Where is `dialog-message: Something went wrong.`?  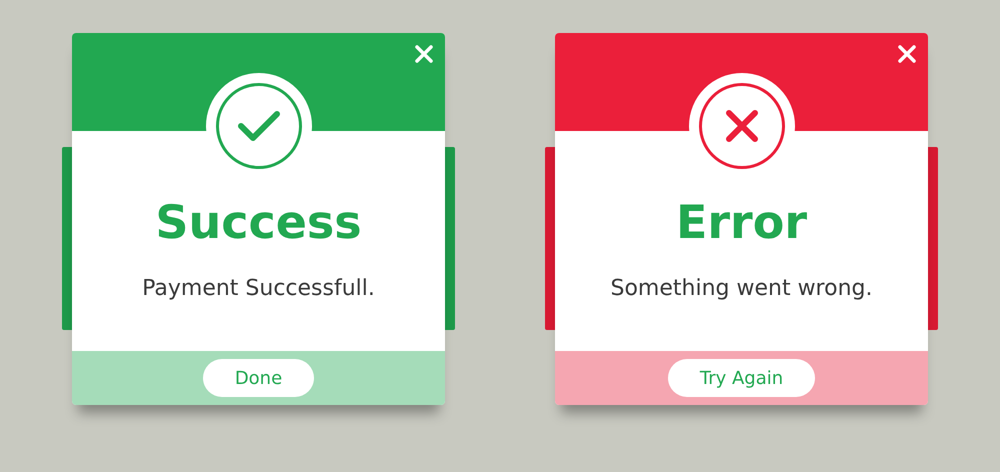 dialog-message: Something went wrong. is located at coordinates (741, 288).